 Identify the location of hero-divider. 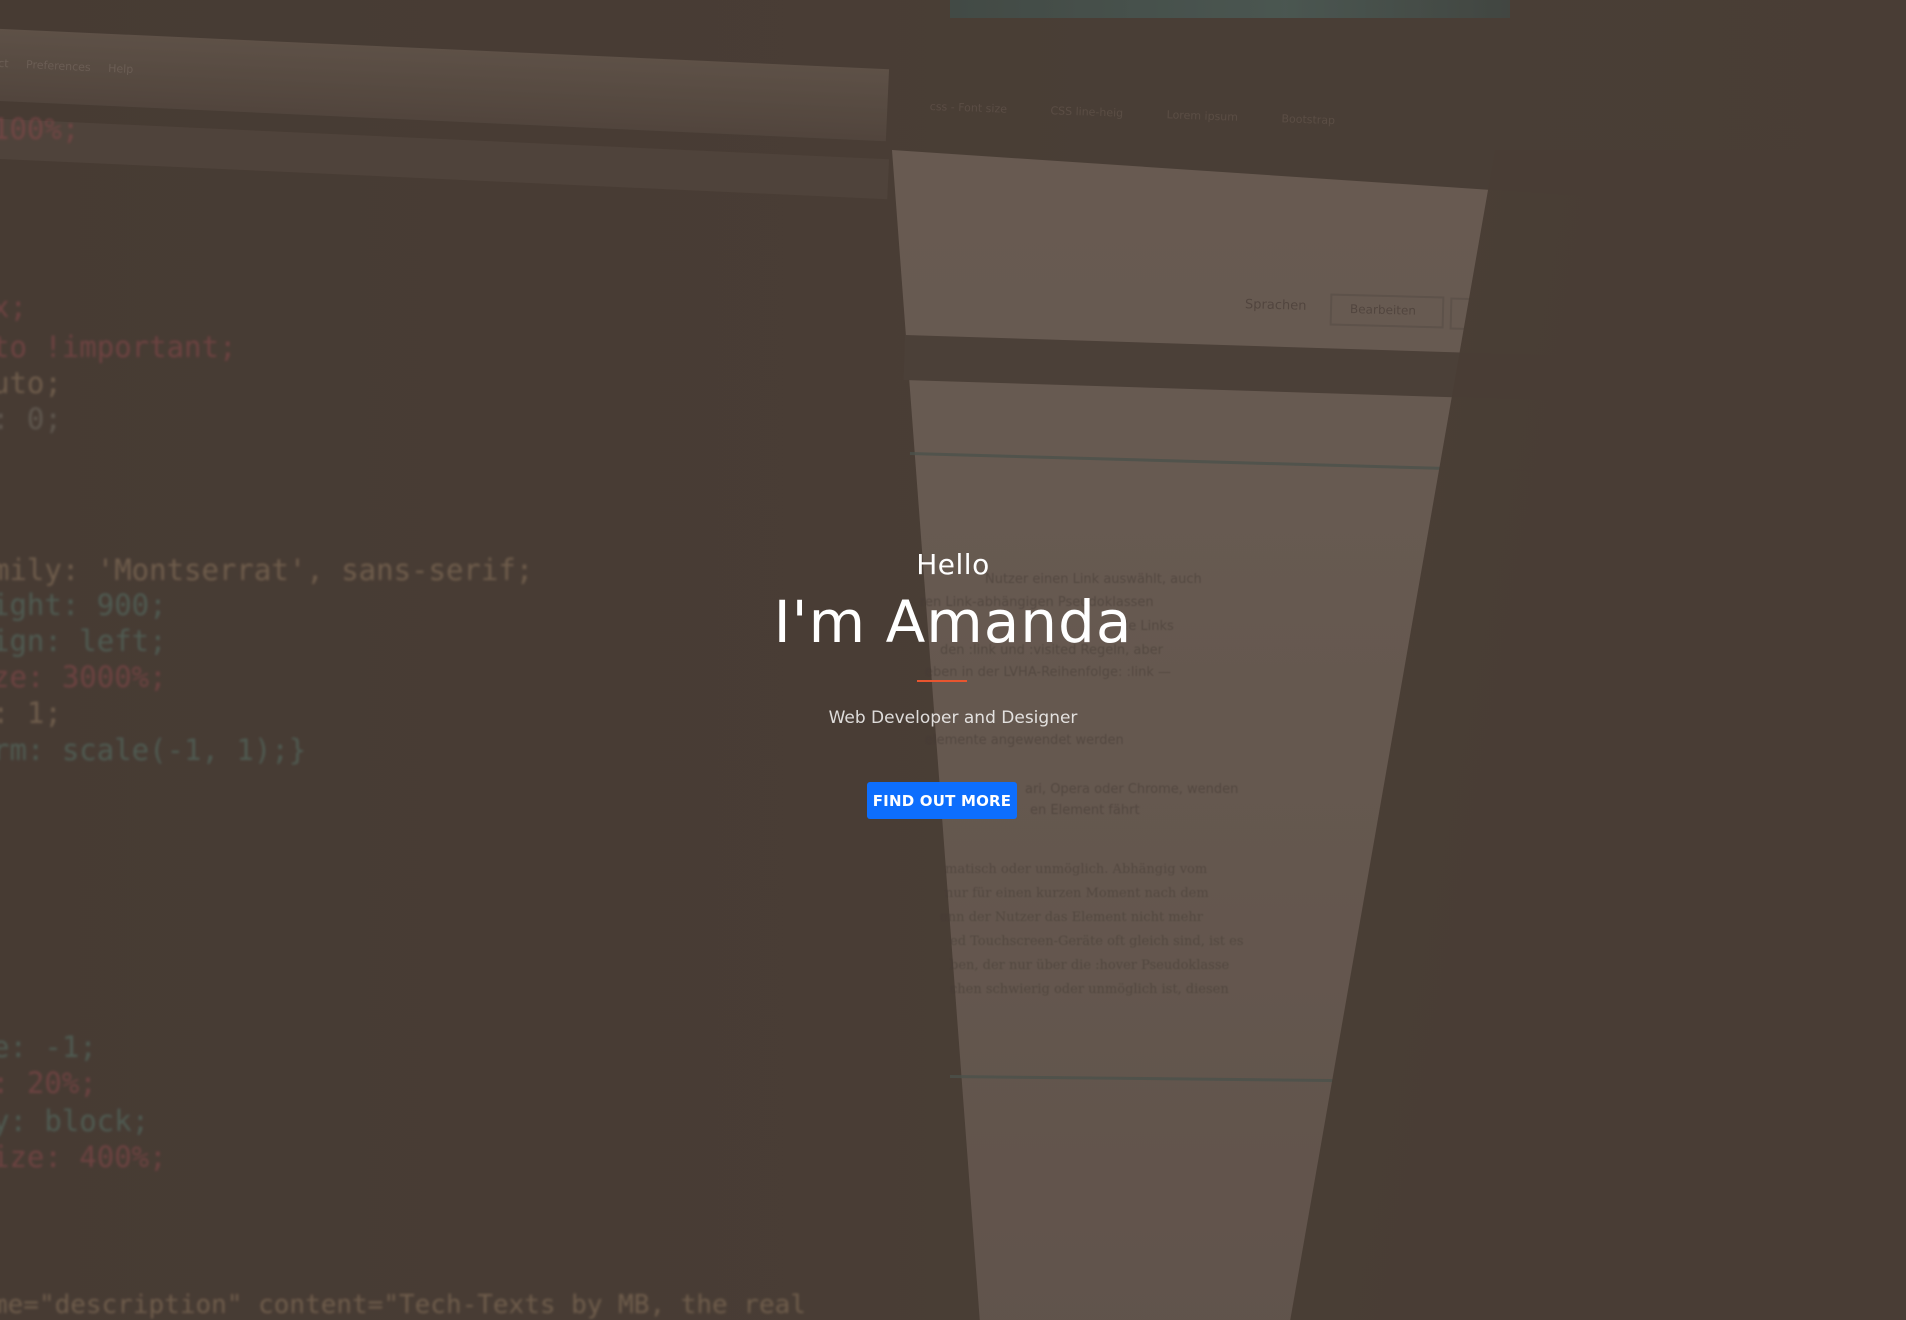
(942, 681).